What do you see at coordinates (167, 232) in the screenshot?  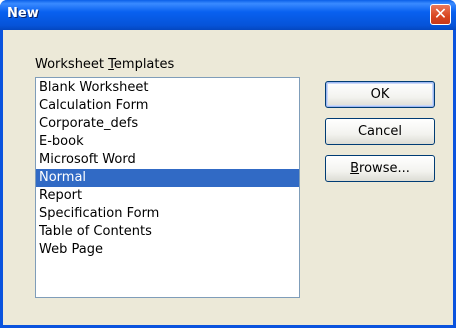 I see `list-item: Table of Contents` at bounding box center [167, 232].